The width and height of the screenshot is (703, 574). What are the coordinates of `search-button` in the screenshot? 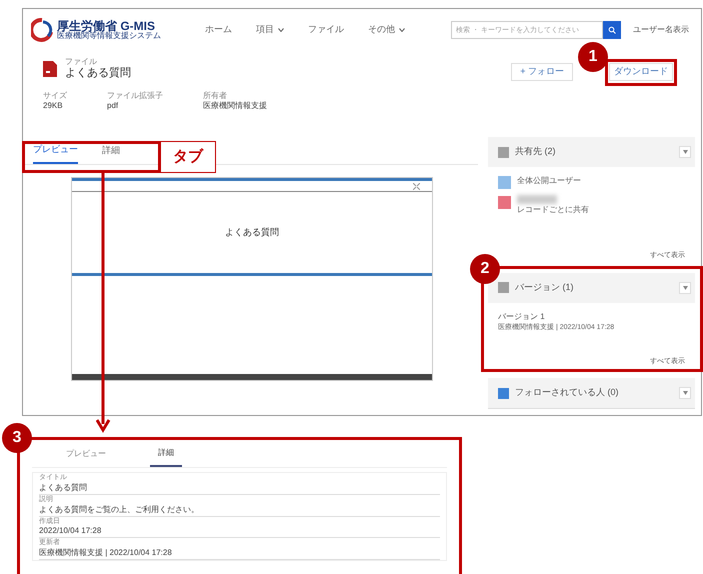 It's located at (612, 30).